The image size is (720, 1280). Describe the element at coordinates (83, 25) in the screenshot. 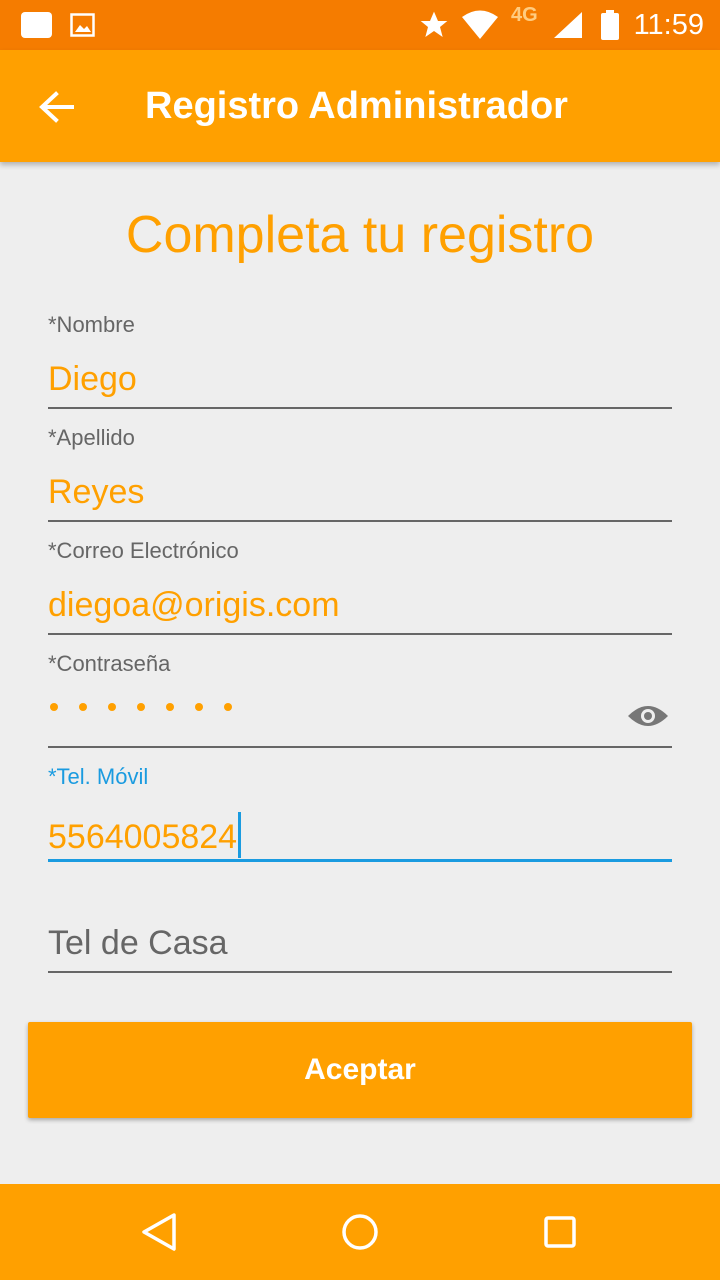

I see `image-icon` at that location.